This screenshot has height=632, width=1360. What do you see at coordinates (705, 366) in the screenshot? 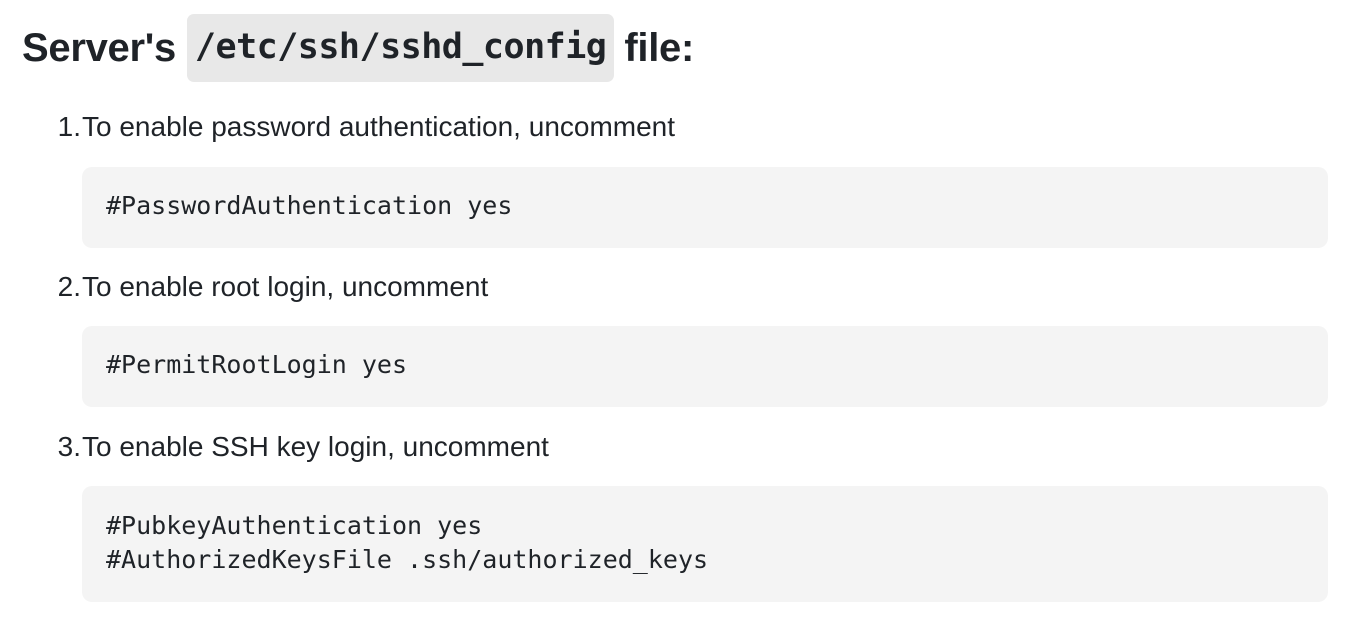
I see `code-block: #PermitRootLogin yes` at bounding box center [705, 366].